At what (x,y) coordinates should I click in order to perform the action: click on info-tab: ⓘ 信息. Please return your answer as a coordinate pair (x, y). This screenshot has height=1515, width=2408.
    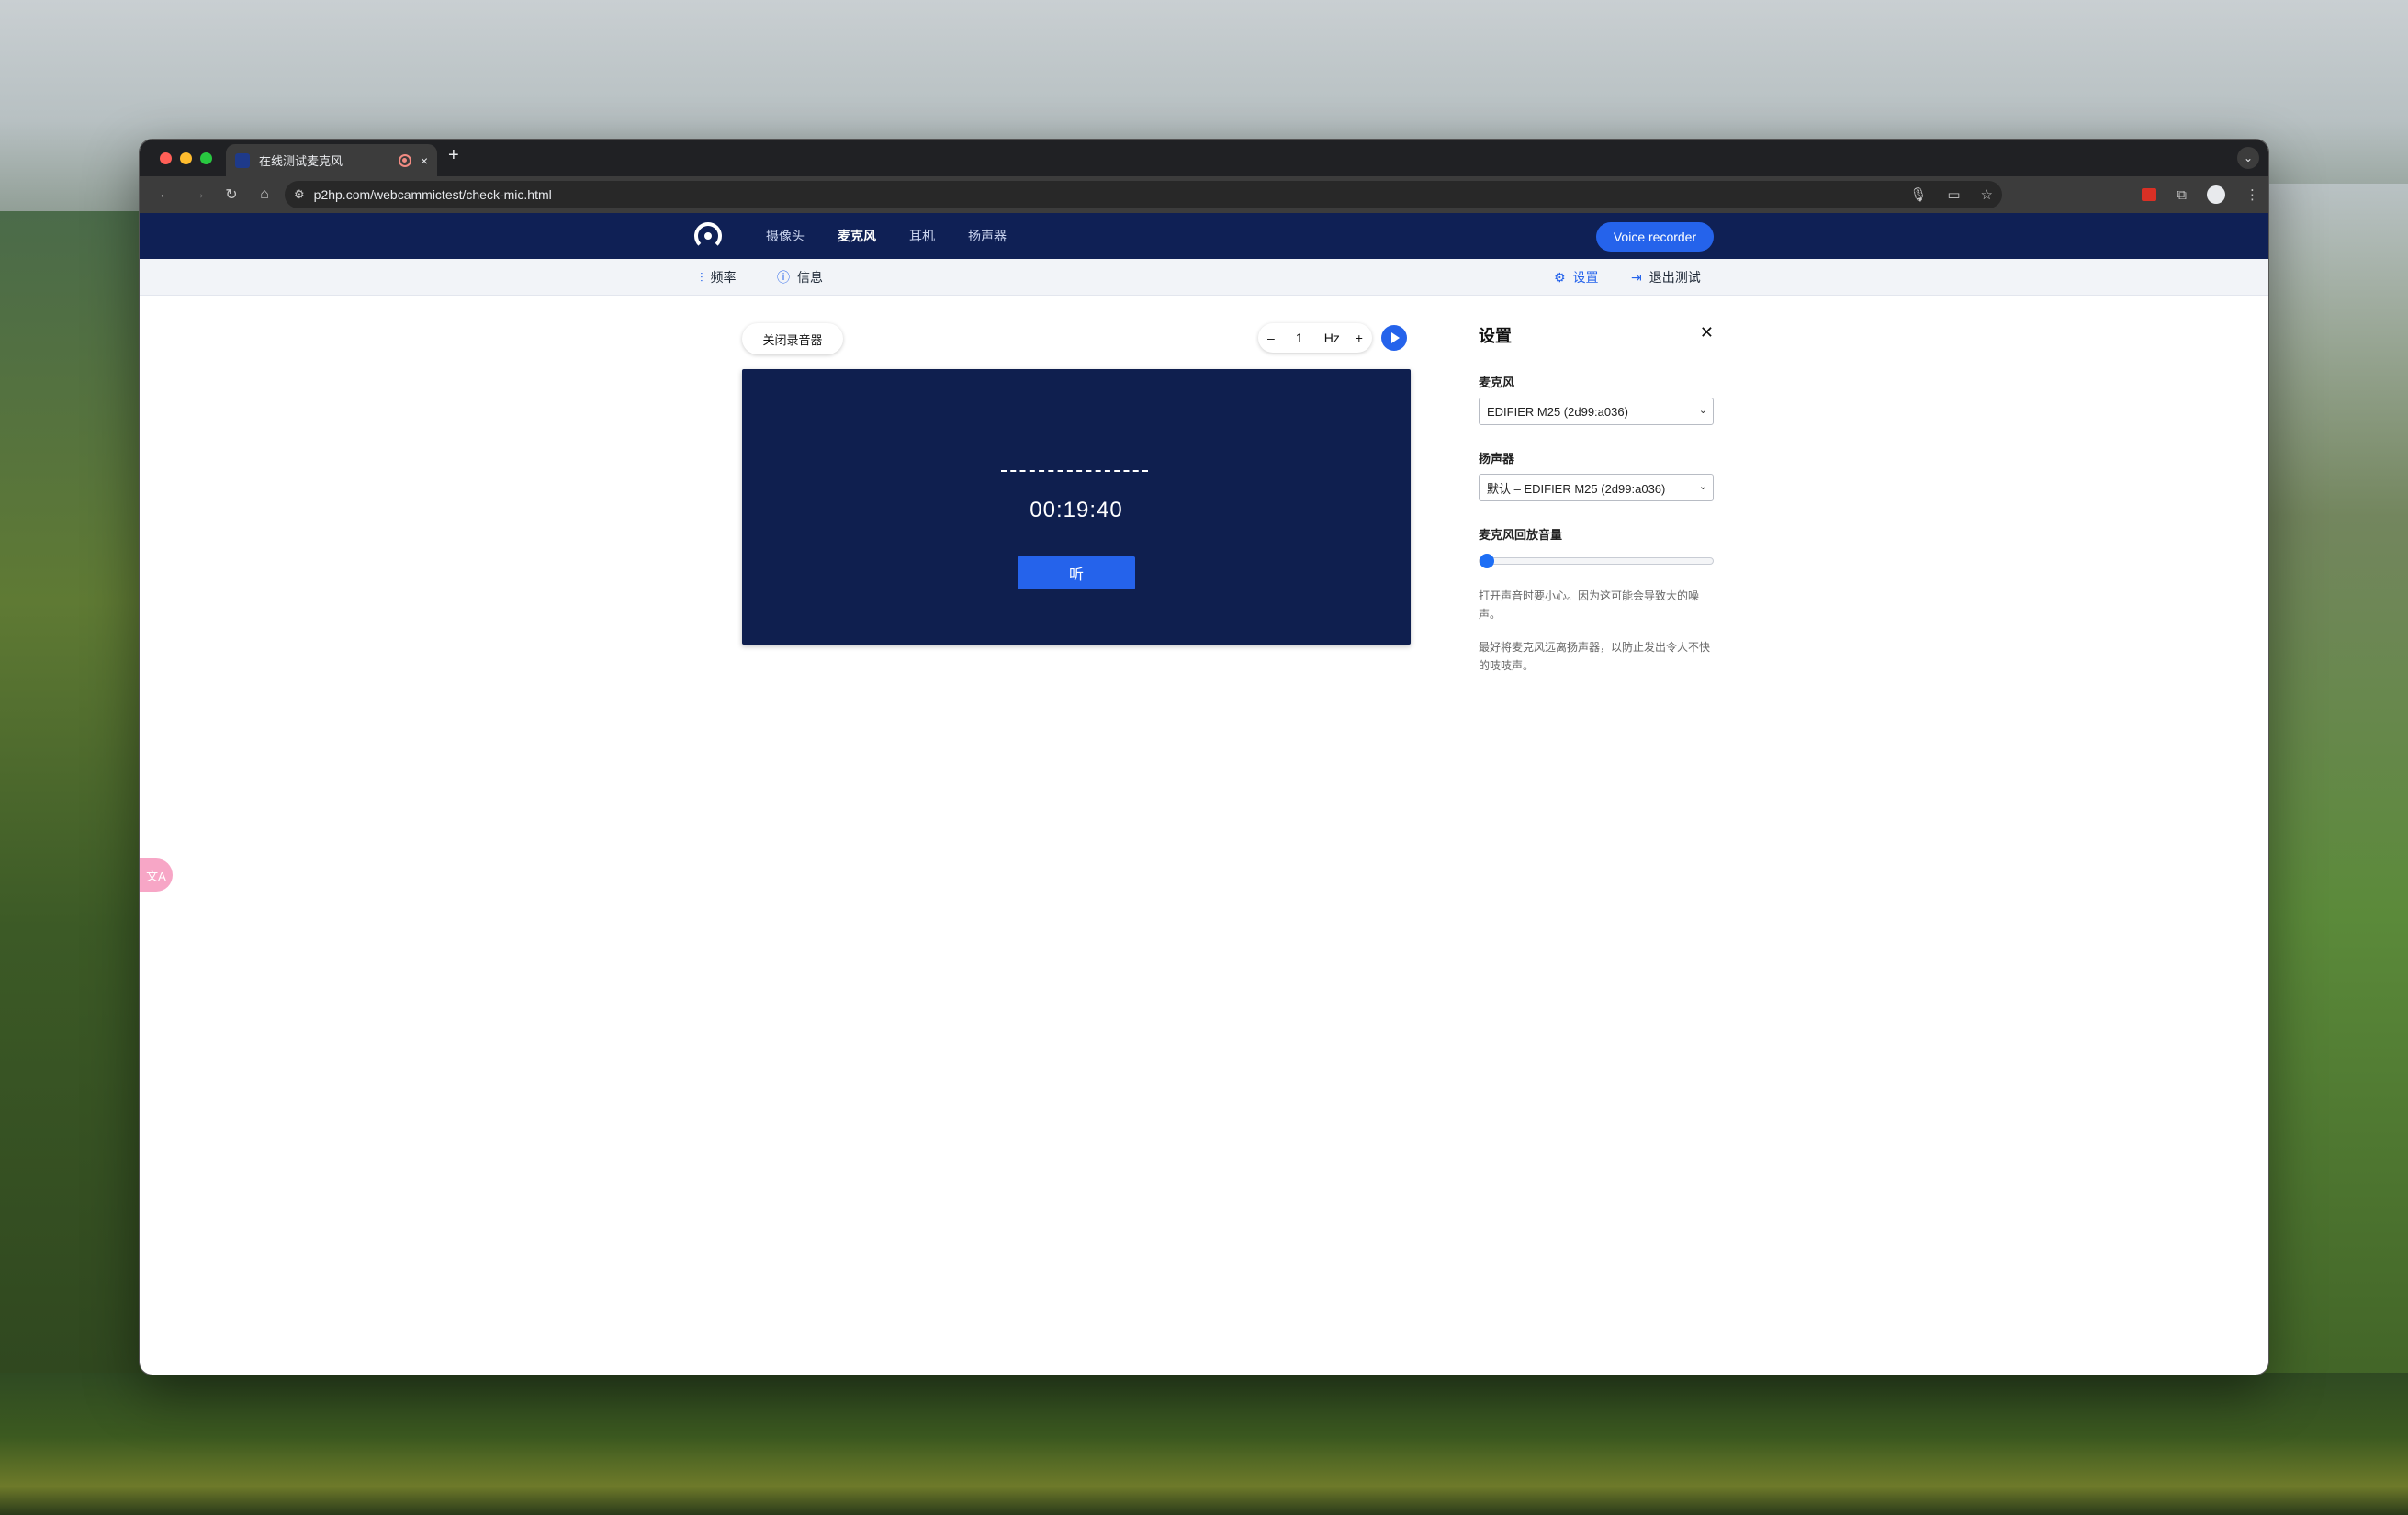
    Looking at the image, I should click on (800, 278).